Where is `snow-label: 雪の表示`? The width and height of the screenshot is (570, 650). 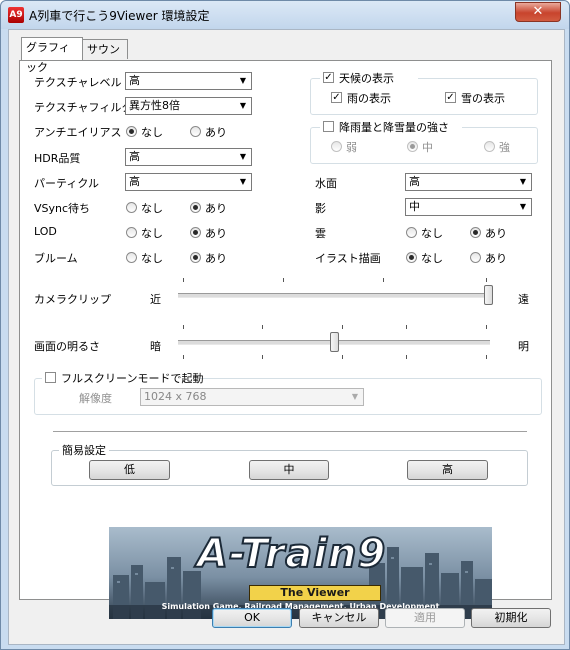 snow-label: 雪の表示 is located at coordinates (483, 98).